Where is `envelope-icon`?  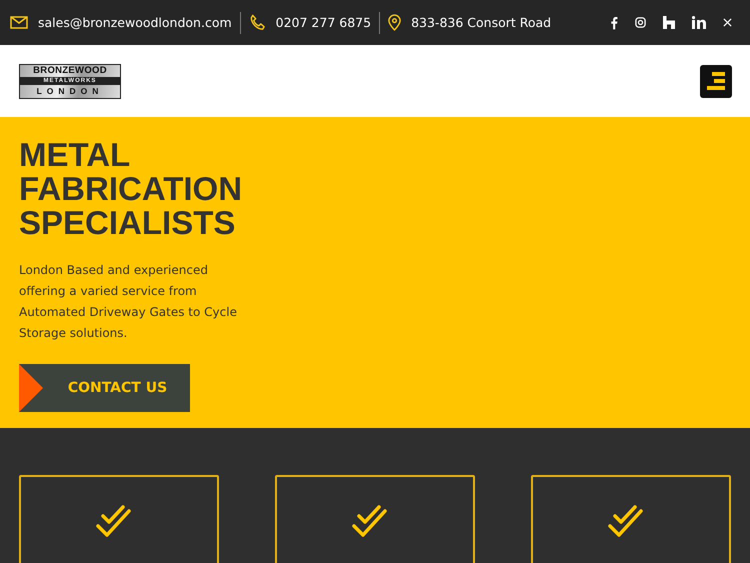 envelope-icon is located at coordinates (19, 22).